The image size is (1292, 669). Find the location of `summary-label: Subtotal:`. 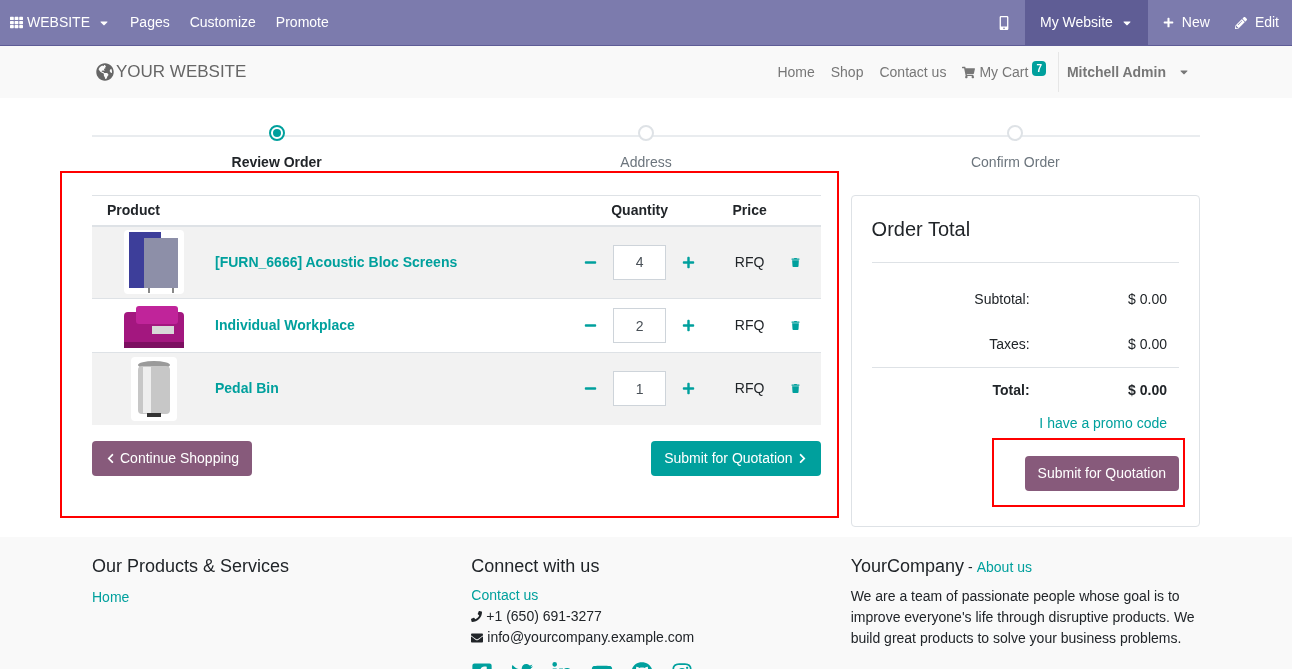

summary-label: Subtotal: is located at coordinates (1001, 299).